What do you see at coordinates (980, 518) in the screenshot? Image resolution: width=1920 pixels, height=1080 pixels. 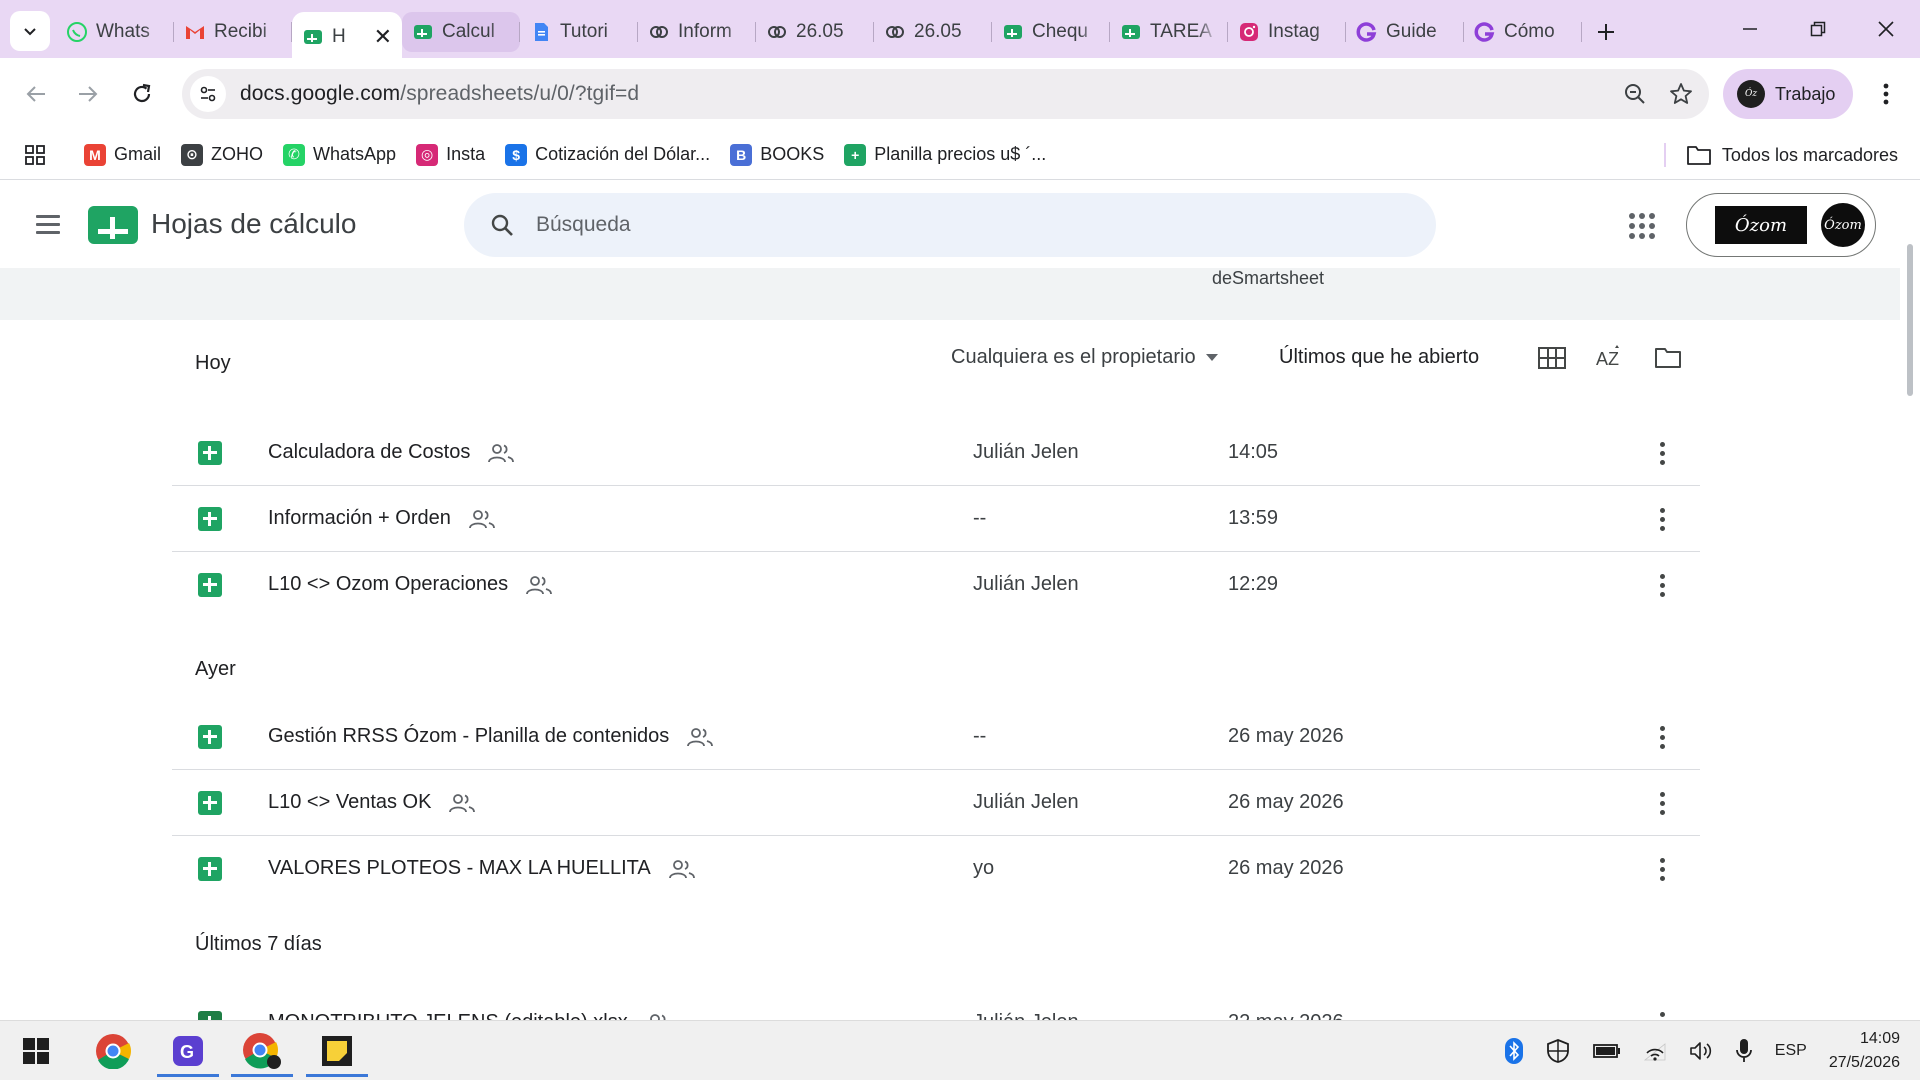 I see `file-owner: --` at bounding box center [980, 518].